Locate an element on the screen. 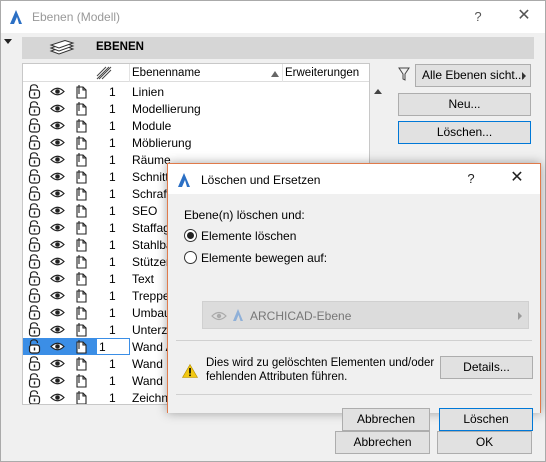  column-header-name: Ebenenname is located at coordinates (166, 73).